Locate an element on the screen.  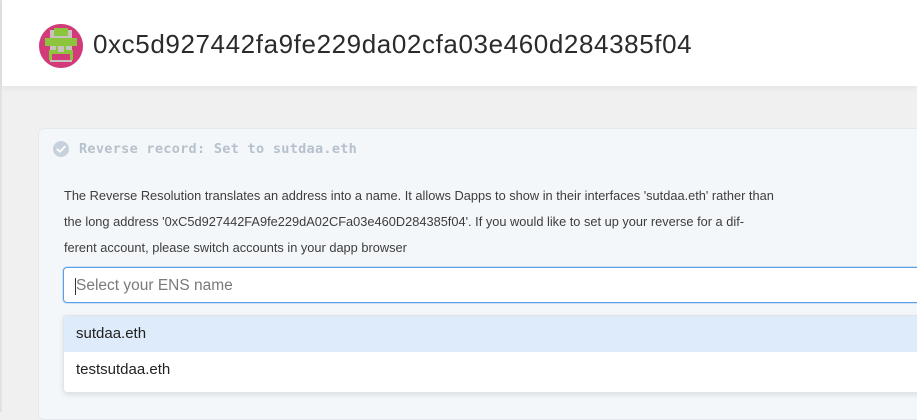
reverse-record-header: Reverse record: Set to sutdaa.eth is located at coordinates (205, 149).